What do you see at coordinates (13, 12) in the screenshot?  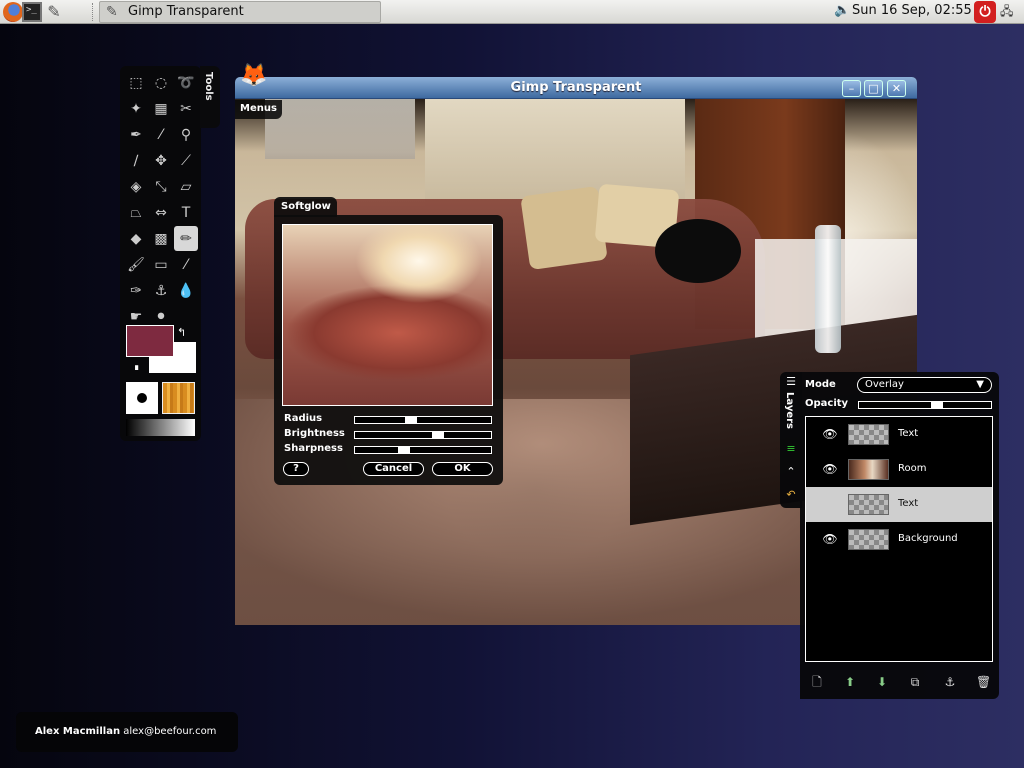 I see `firefox-icon` at bounding box center [13, 12].